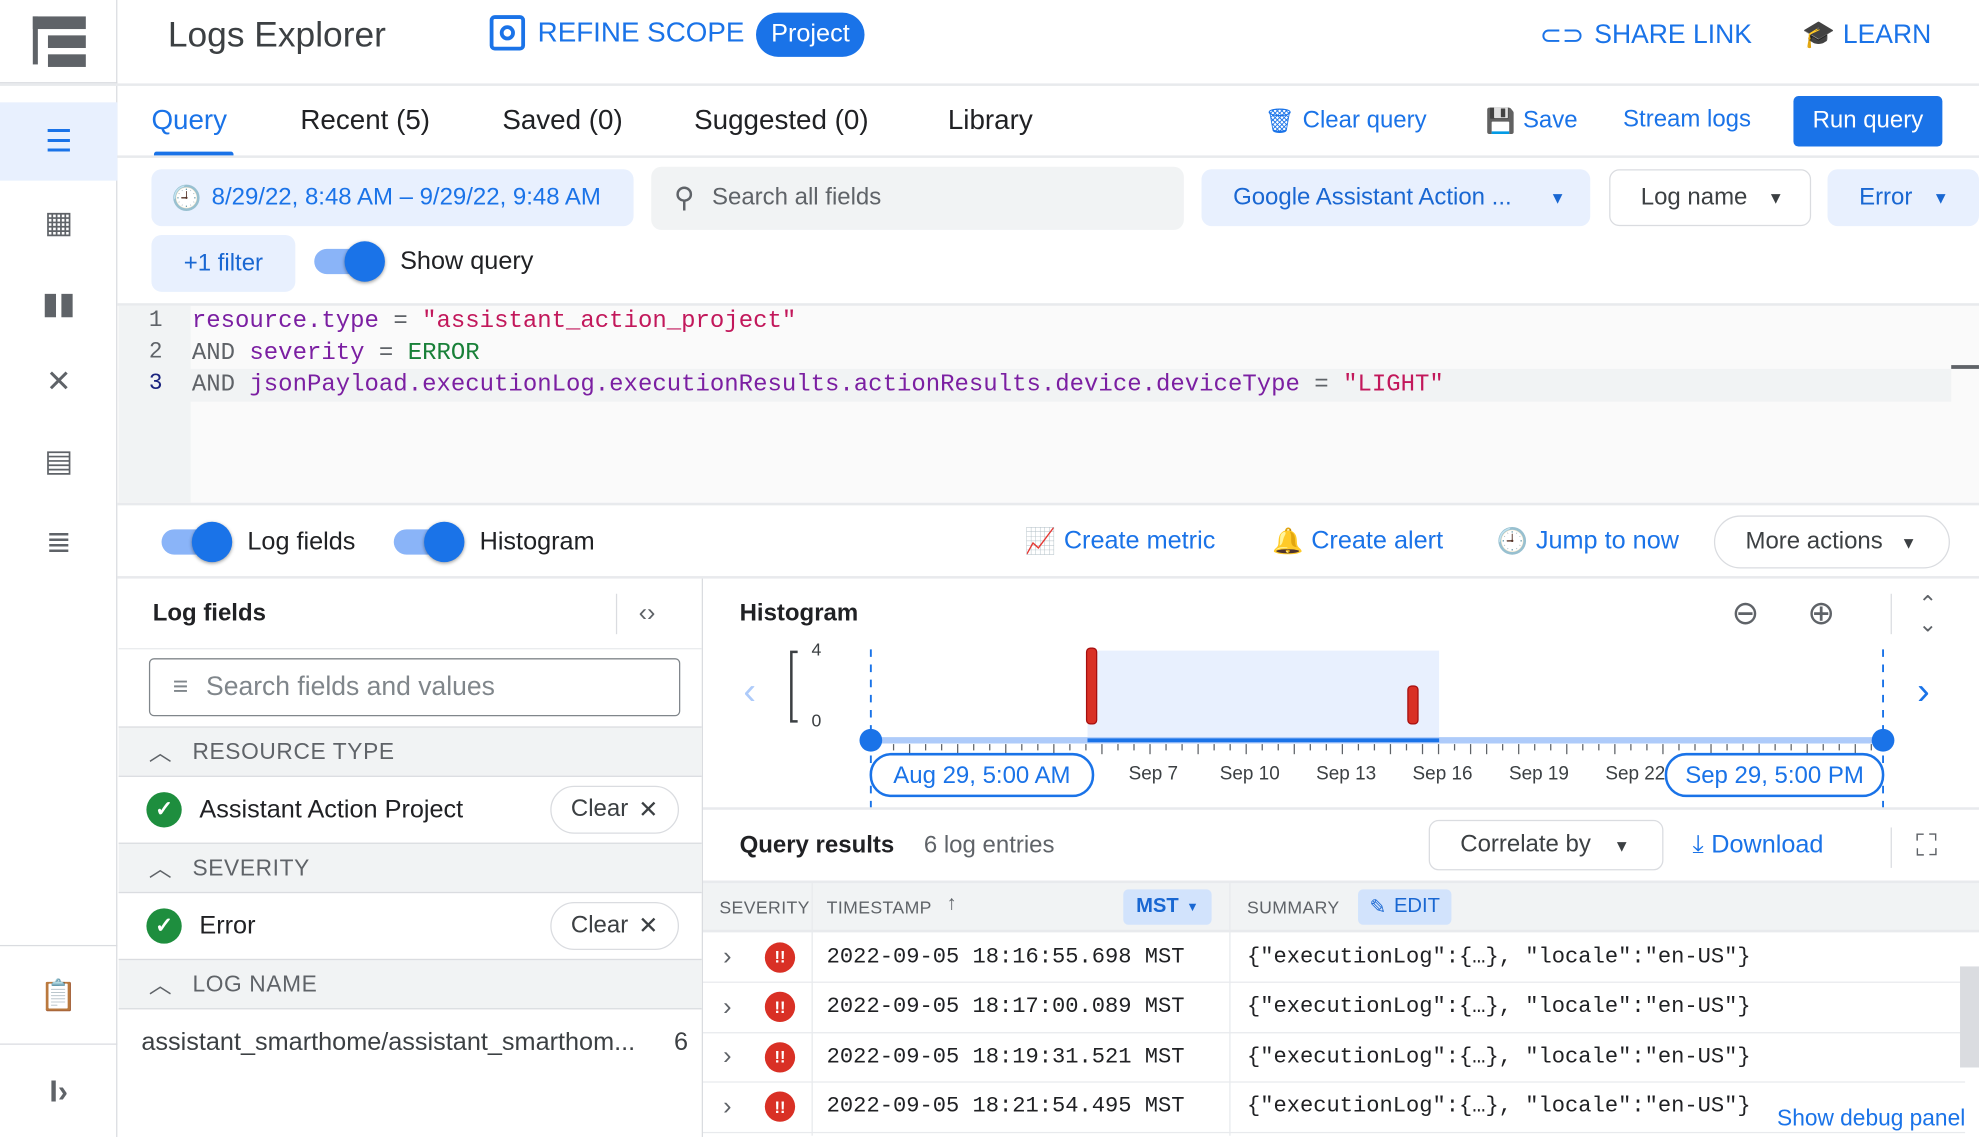 This screenshot has width=1979, height=1137. What do you see at coordinates (58, 995) in the screenshot?
I see `release-notes-icon: 📋` at bounding box center [58, 995].